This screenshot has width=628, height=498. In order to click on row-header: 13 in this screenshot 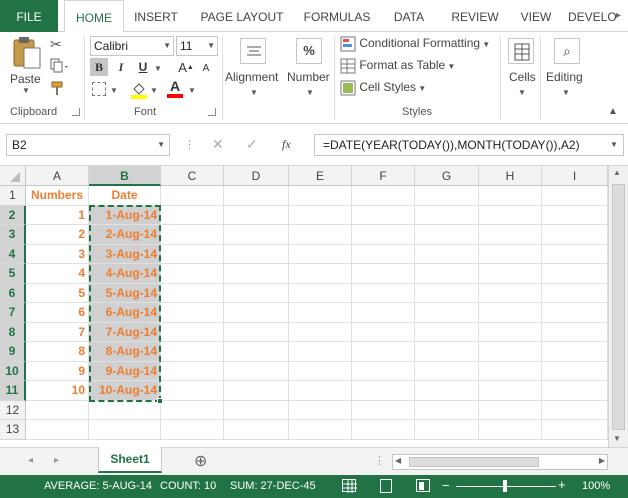, I will do `click(13, 430)`.